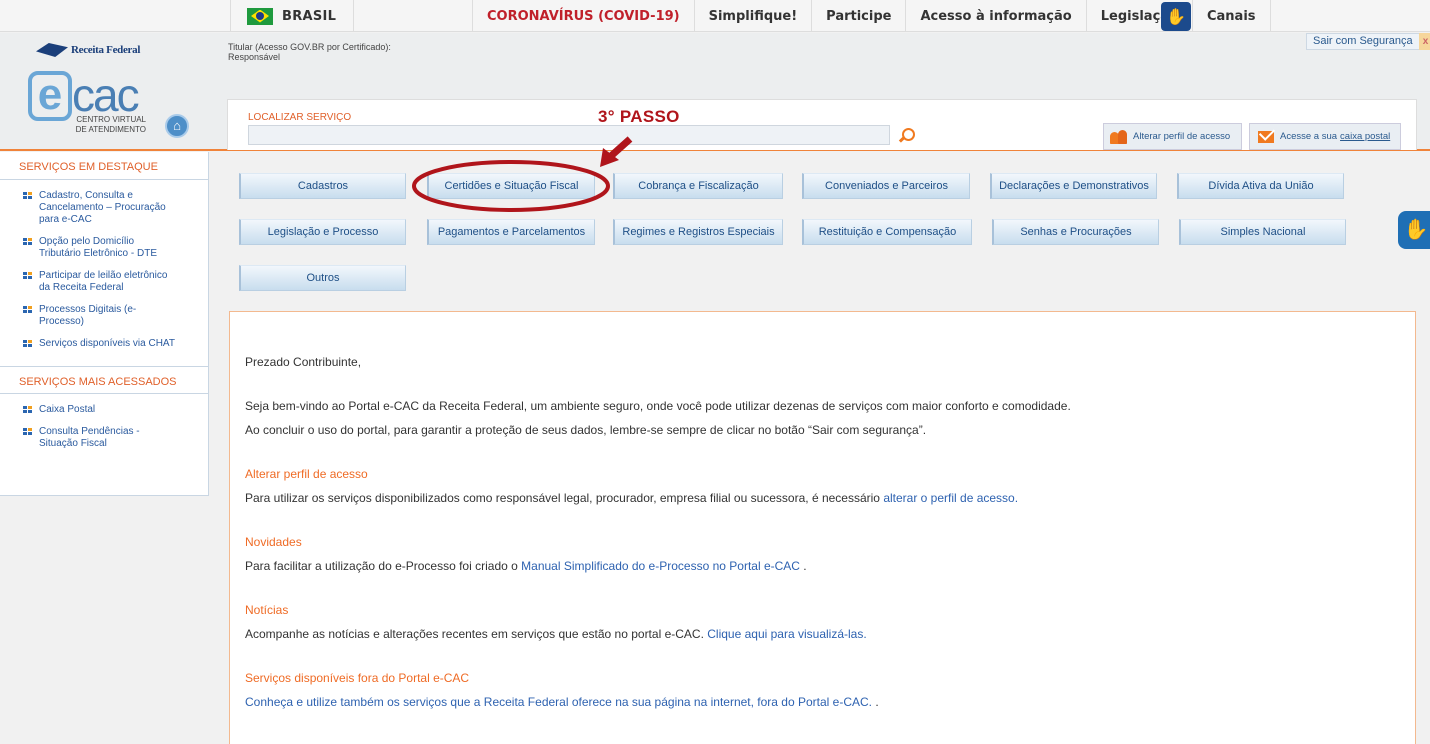 Image resolution: width=1430 pixels, height=744 pixels. I want to click on vlibras-sign-language-icon: ✋, so click(1414, 230).